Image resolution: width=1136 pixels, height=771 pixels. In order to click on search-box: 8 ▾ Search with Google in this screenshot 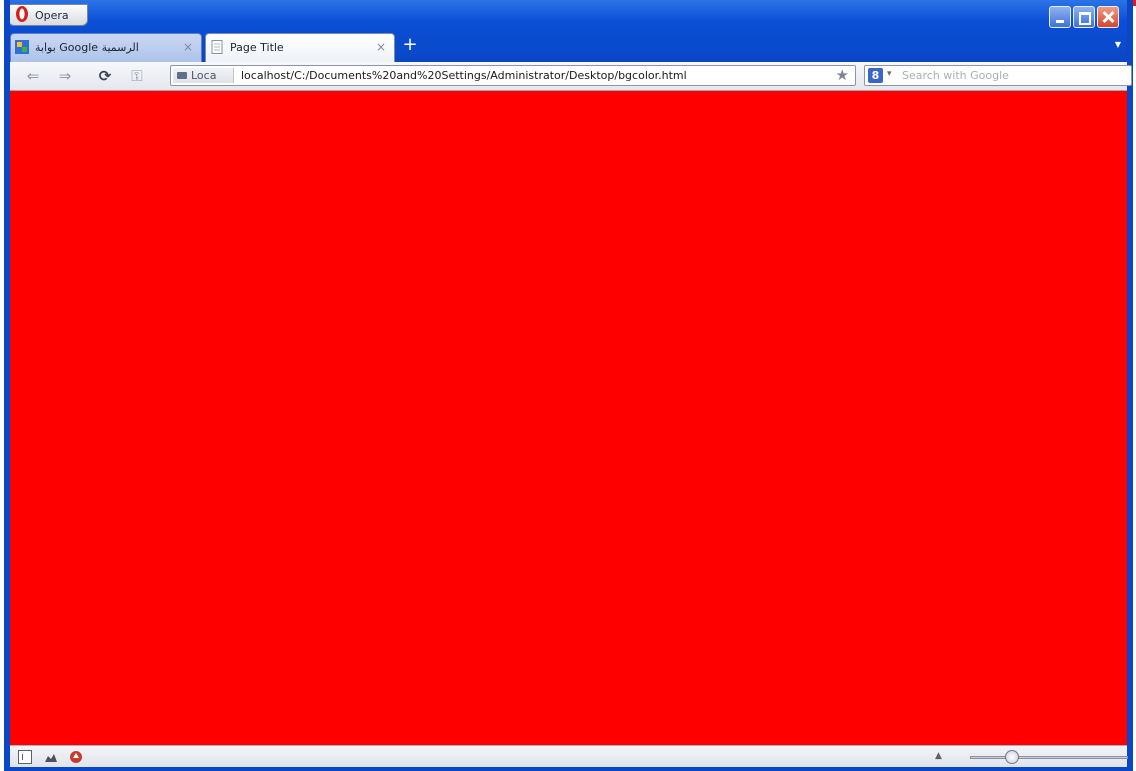, I will do `click(998, 75)`.